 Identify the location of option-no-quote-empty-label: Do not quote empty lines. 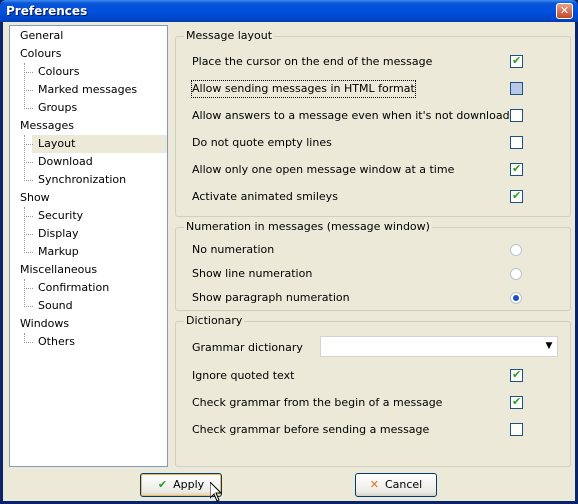
(262, 143).